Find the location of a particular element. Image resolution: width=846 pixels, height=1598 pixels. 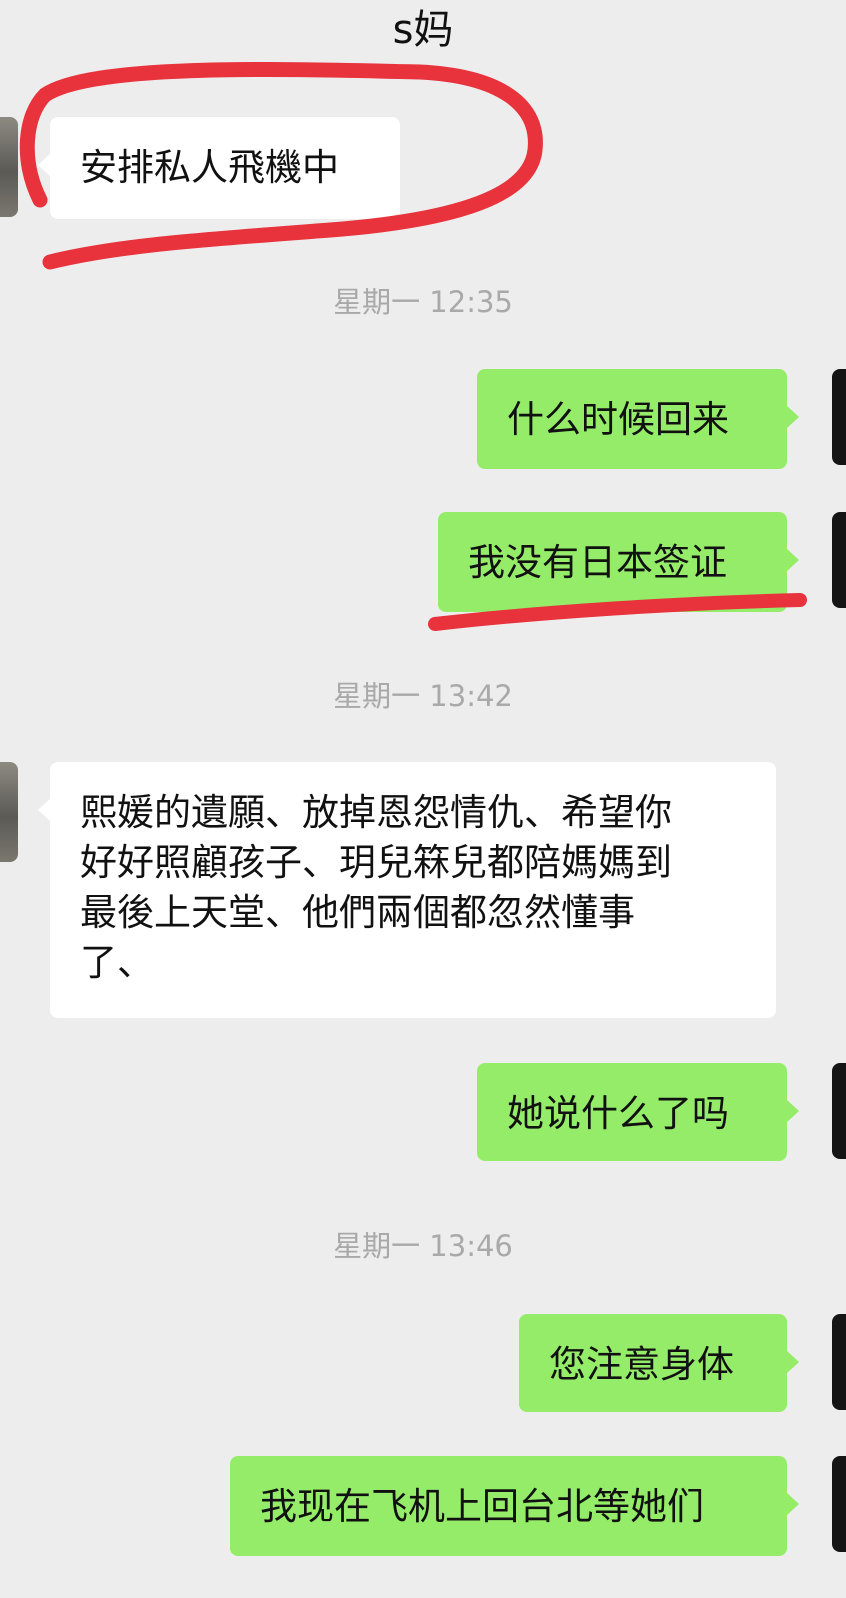

outgoing-message: 她说什么了吗 is located at coordinates (638, 1112).